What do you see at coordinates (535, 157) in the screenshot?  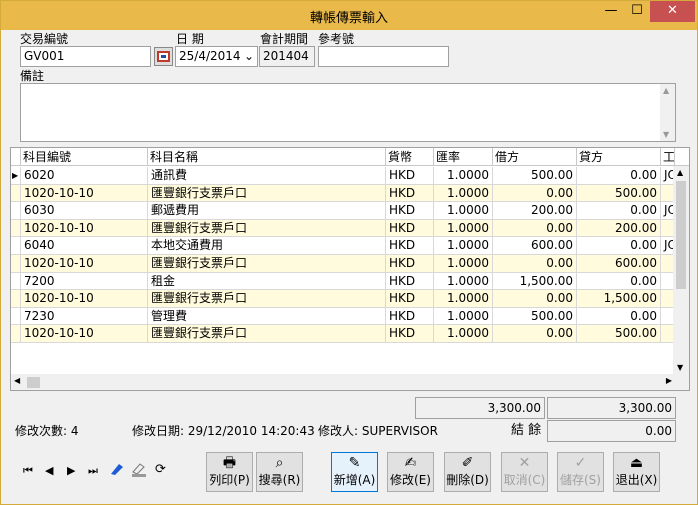 I see `col-debit: 借方` at bounding box center [535, 157].